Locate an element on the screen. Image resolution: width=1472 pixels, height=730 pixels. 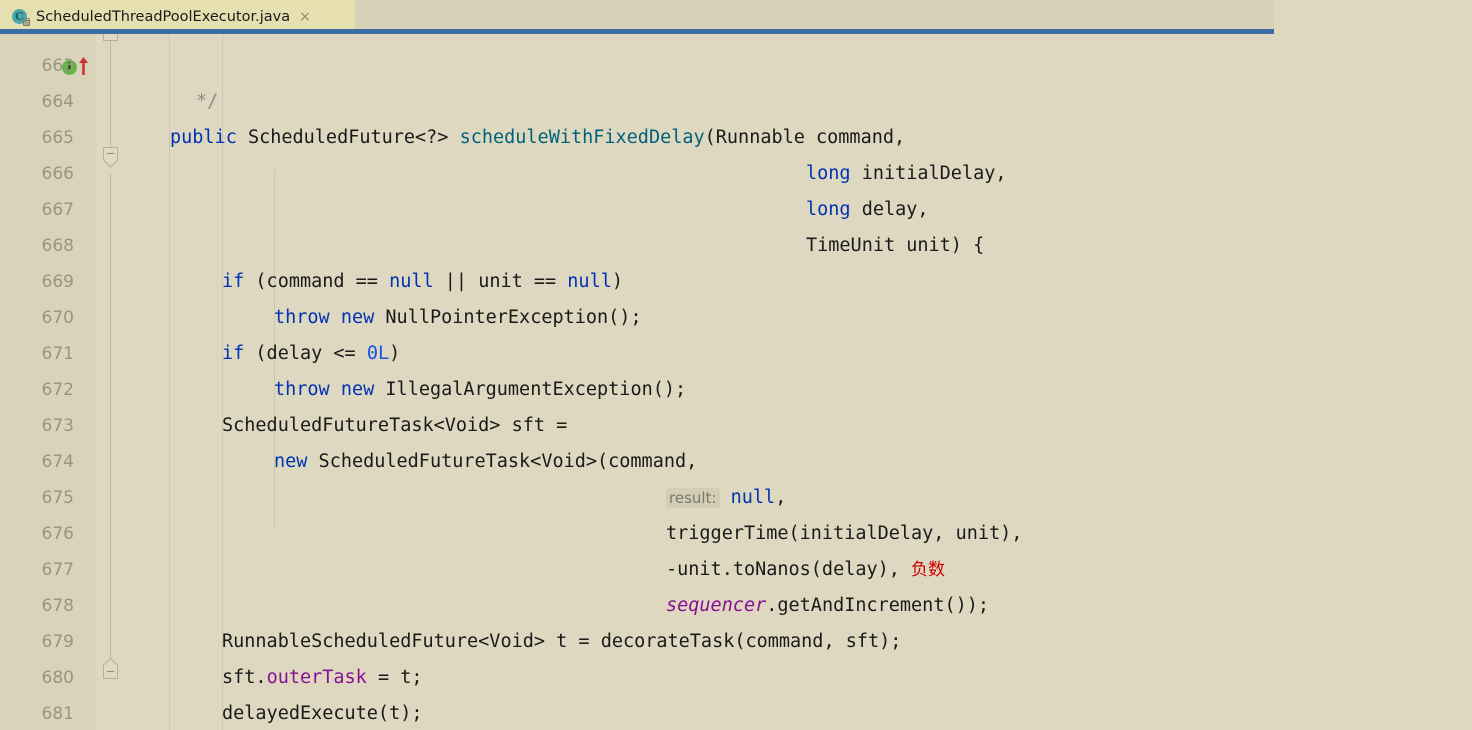
code-line: 677 sequencer.getAndIncrement()); is located at coordinates (736, 566).